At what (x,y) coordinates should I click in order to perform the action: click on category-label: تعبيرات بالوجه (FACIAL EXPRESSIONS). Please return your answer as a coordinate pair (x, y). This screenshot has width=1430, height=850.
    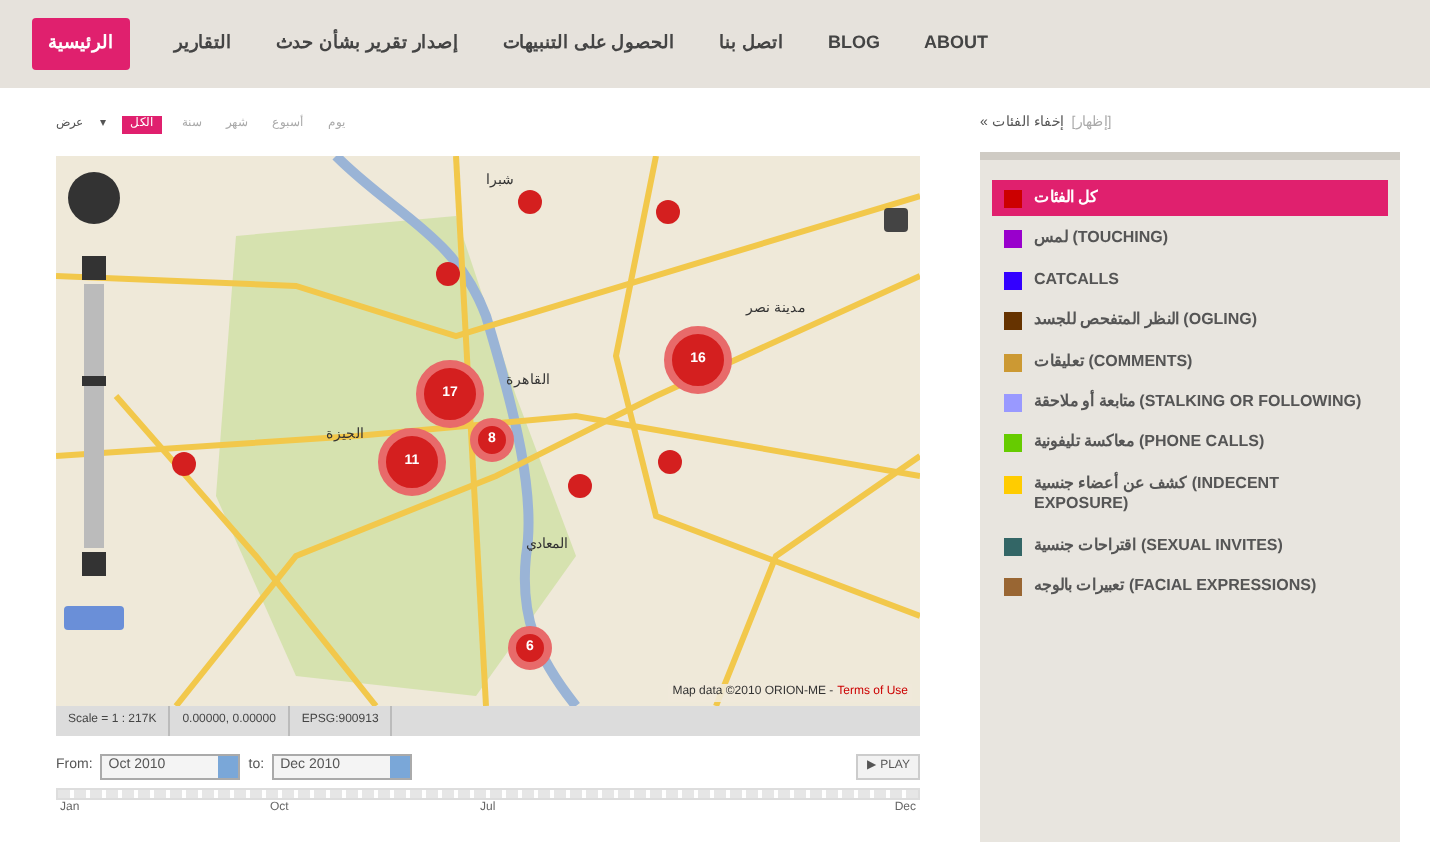
    Looking at the image, I should click on (1175, 586).